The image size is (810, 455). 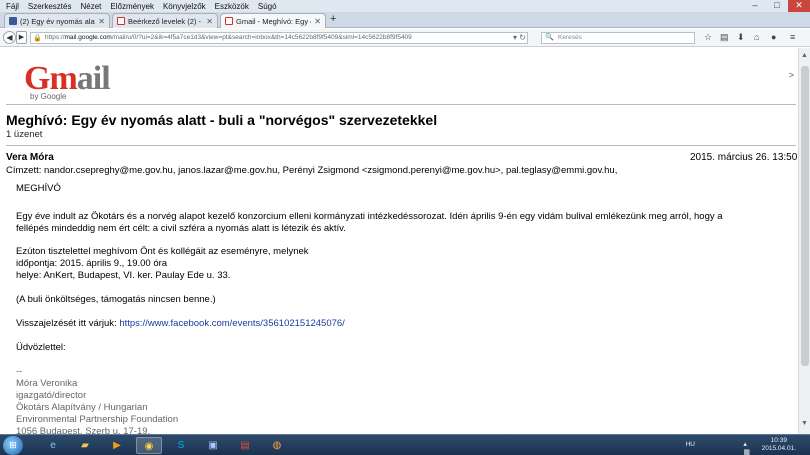 I want to click on chrome-icon: ◉, so click(x=149, y=445).